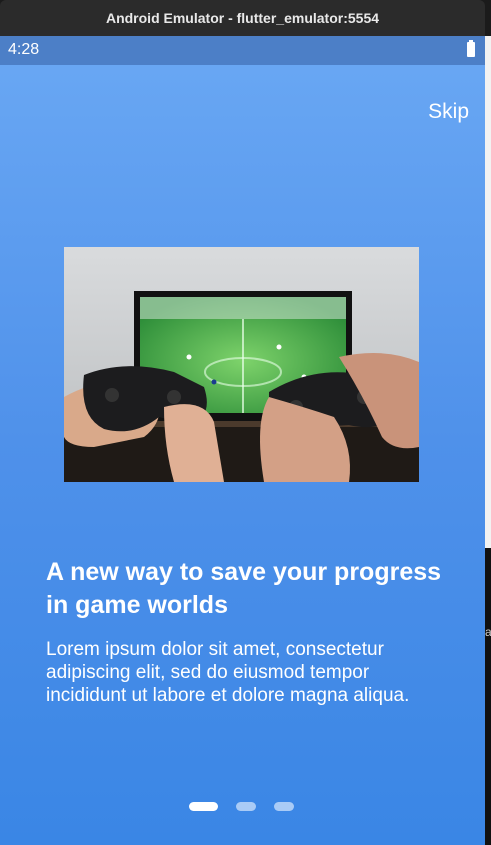  What do you see at coordinates (203, 806) in the screenshot?
I see `page-indicator-dot-active` at bounding box center [203, 806].